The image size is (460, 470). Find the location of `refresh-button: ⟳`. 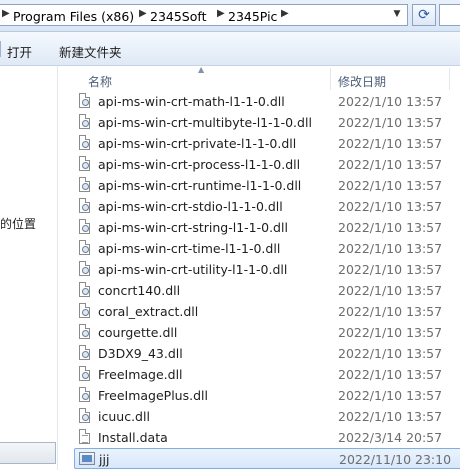

refresh-button: ⟳ is located at coordinates (424, 15).